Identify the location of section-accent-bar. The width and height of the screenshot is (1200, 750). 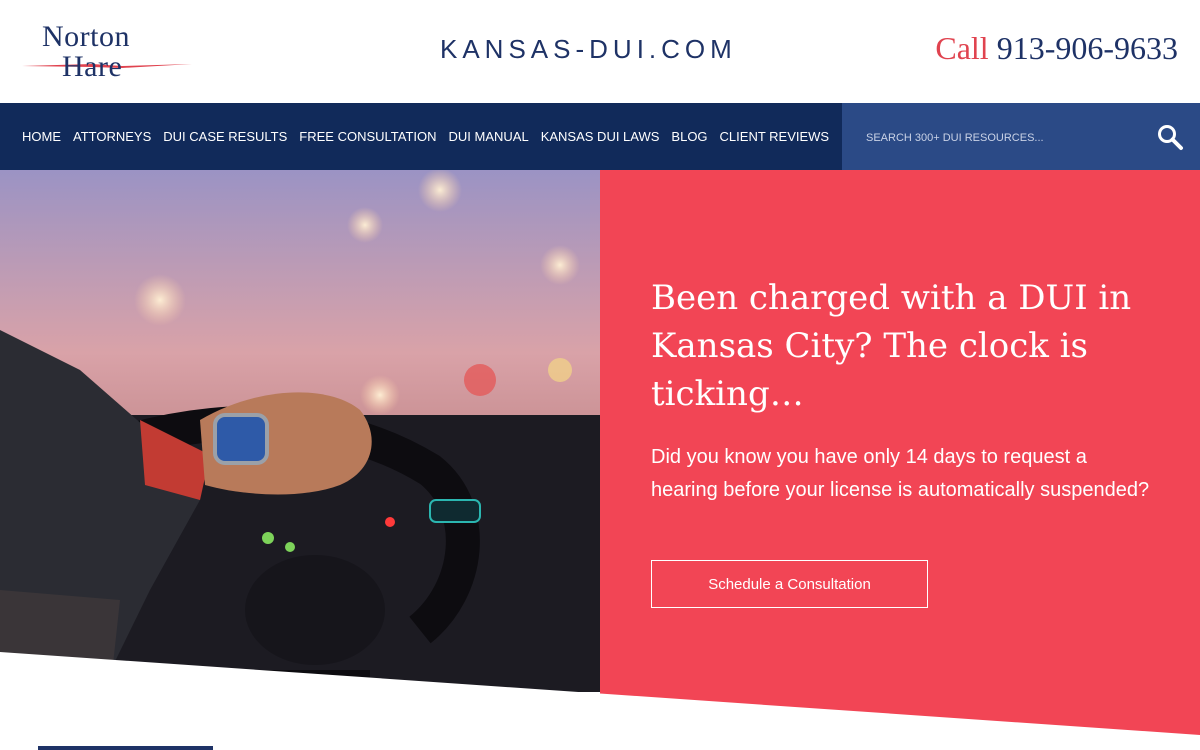
(125, 748).